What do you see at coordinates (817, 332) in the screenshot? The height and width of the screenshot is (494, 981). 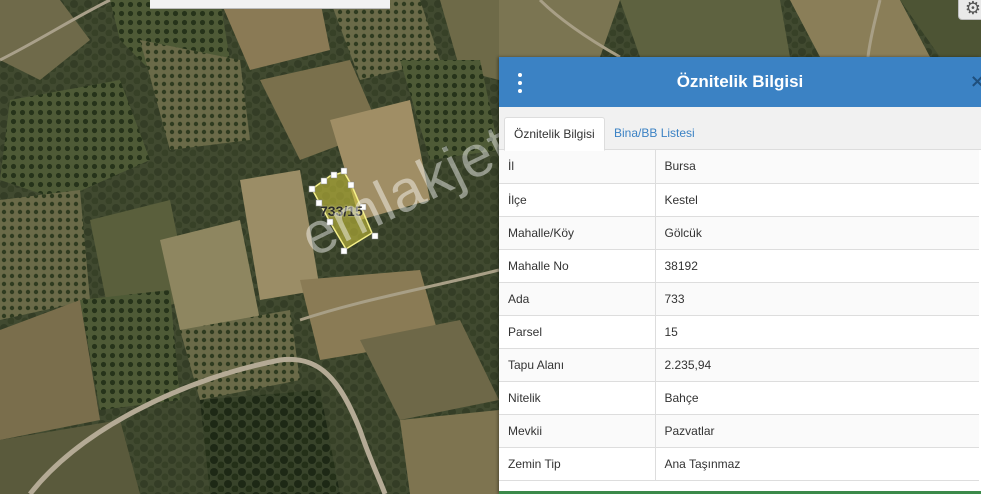 I see `attr-value: 15` at bounding box center [817, 332].